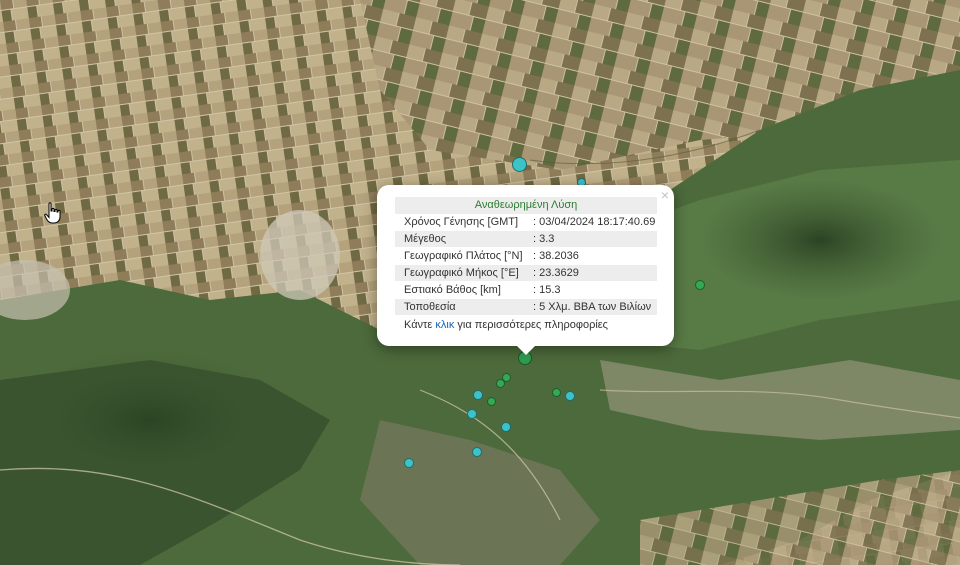 The image size is (960, 565). Describe the element at coordinates (526, 273) in the screenshot. I see `info-row-longitude: Γεωγραφικό Μήκος [°E] : 23.3629` at that location.